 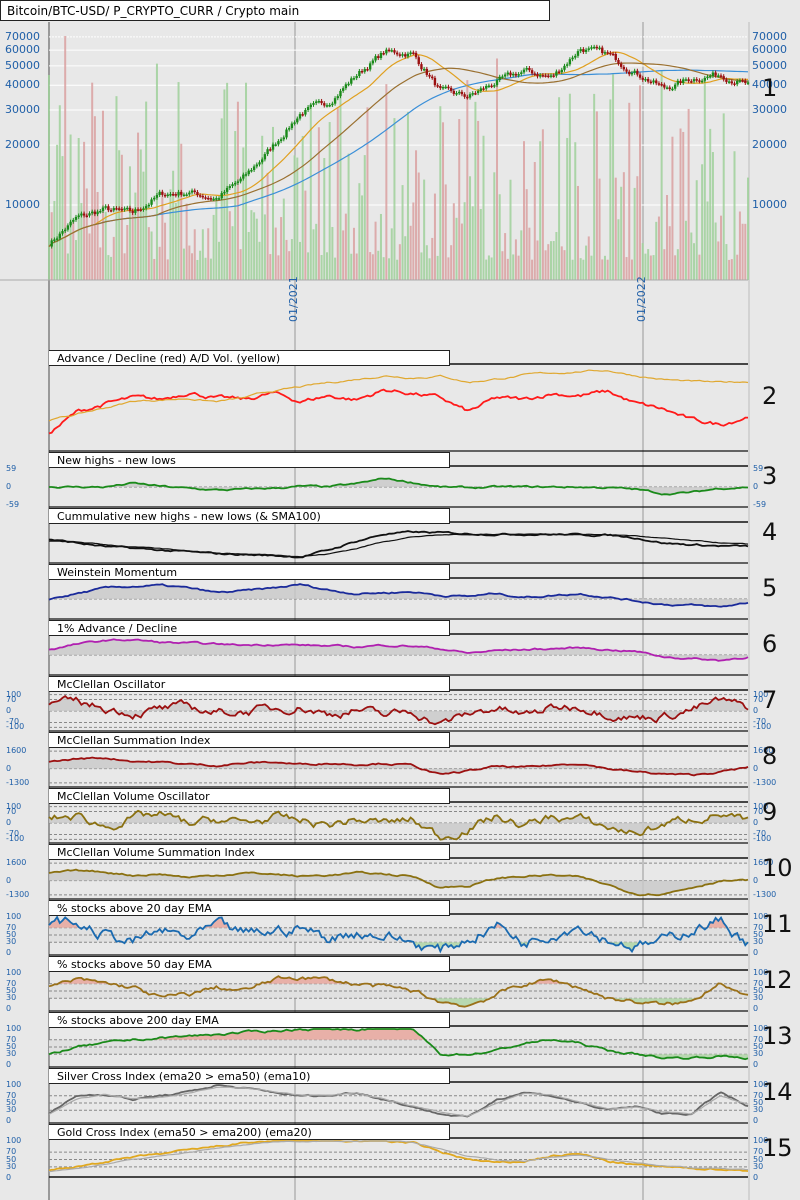 What do you see at coordinates (777, 980) in the screenshot?
I see `panel-number: 12` at bounding box center [777, 980].